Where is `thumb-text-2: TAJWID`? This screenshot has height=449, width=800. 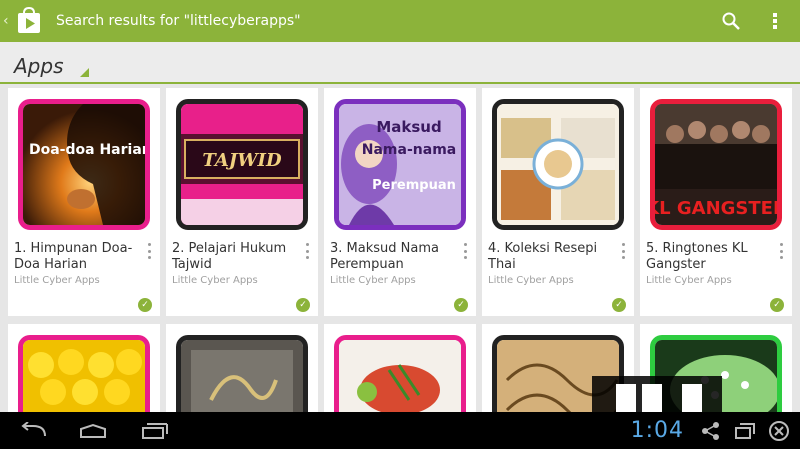
thumb-text-2: TAJWID is located at coordinates (242, 160).